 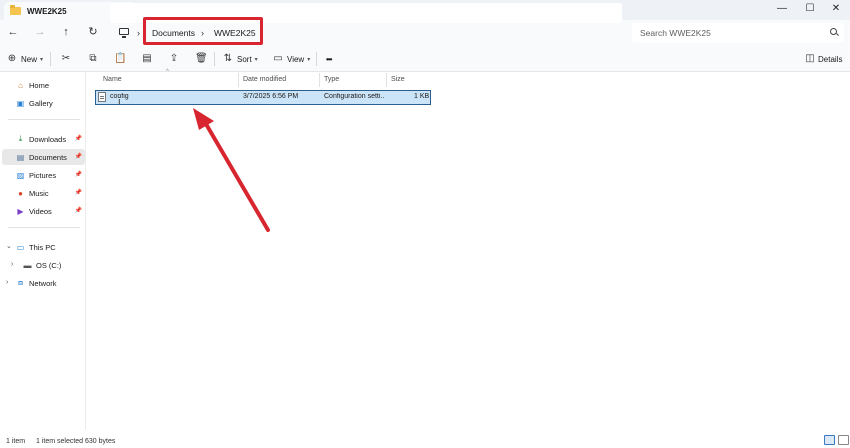 I want to click on item-count: 1 item, so click(x=16, y=441).